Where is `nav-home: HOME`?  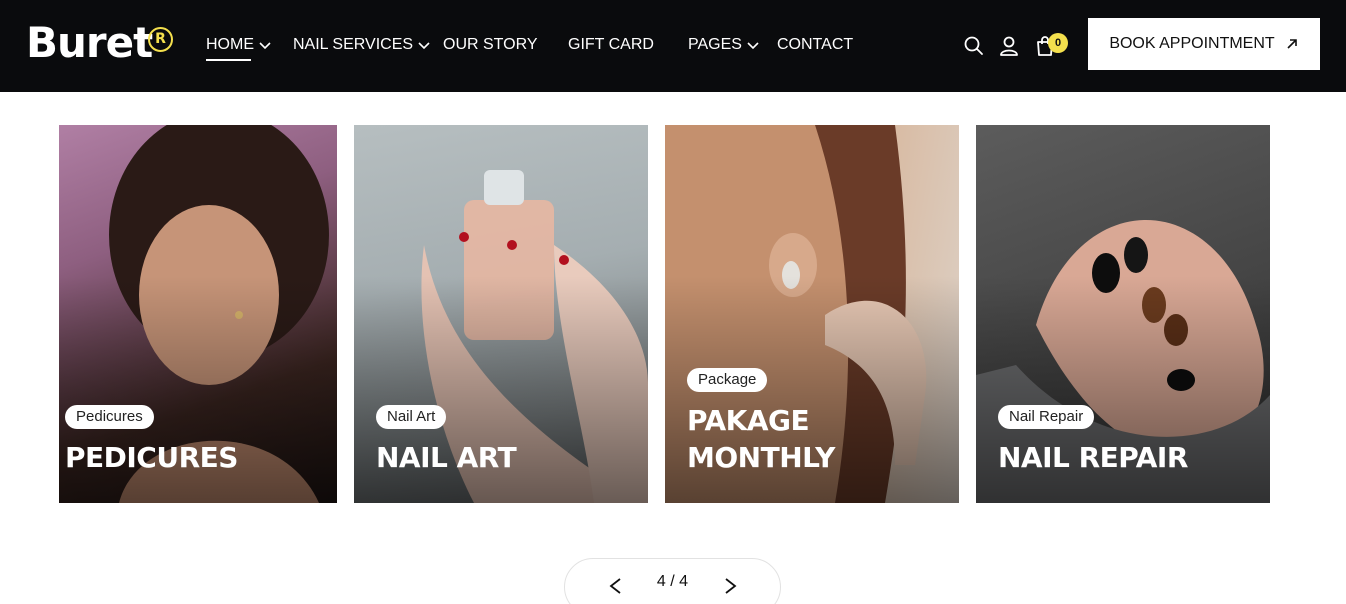
nav-home: HOME is located at coordinates (239, 47).